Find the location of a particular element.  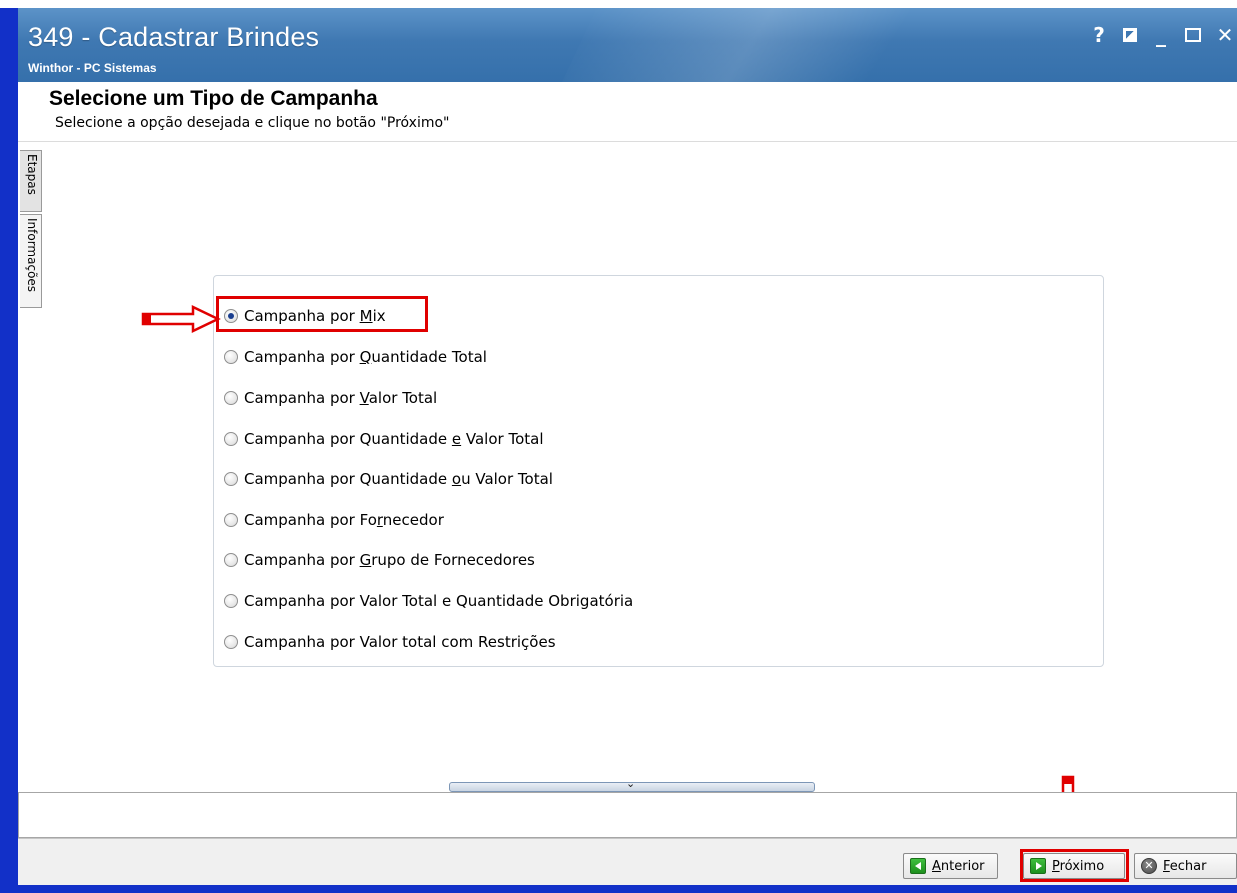

option-campanha-valor-total: Campanha por Valor Total is located at coordinates (330, 398).